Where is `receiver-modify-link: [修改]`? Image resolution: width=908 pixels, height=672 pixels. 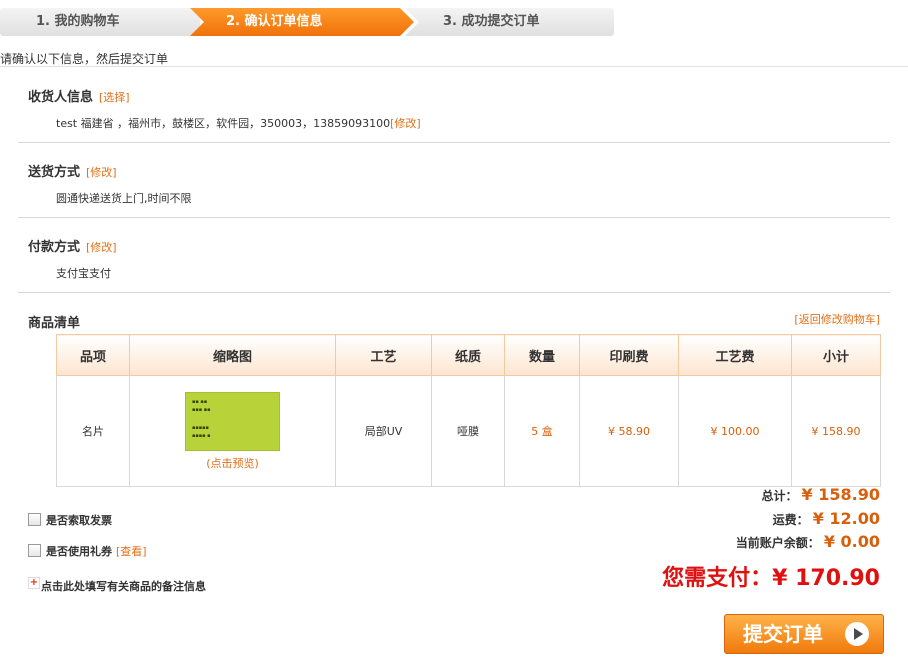 receiver-modify-link: [修改] is located at coordinates (405, 123).